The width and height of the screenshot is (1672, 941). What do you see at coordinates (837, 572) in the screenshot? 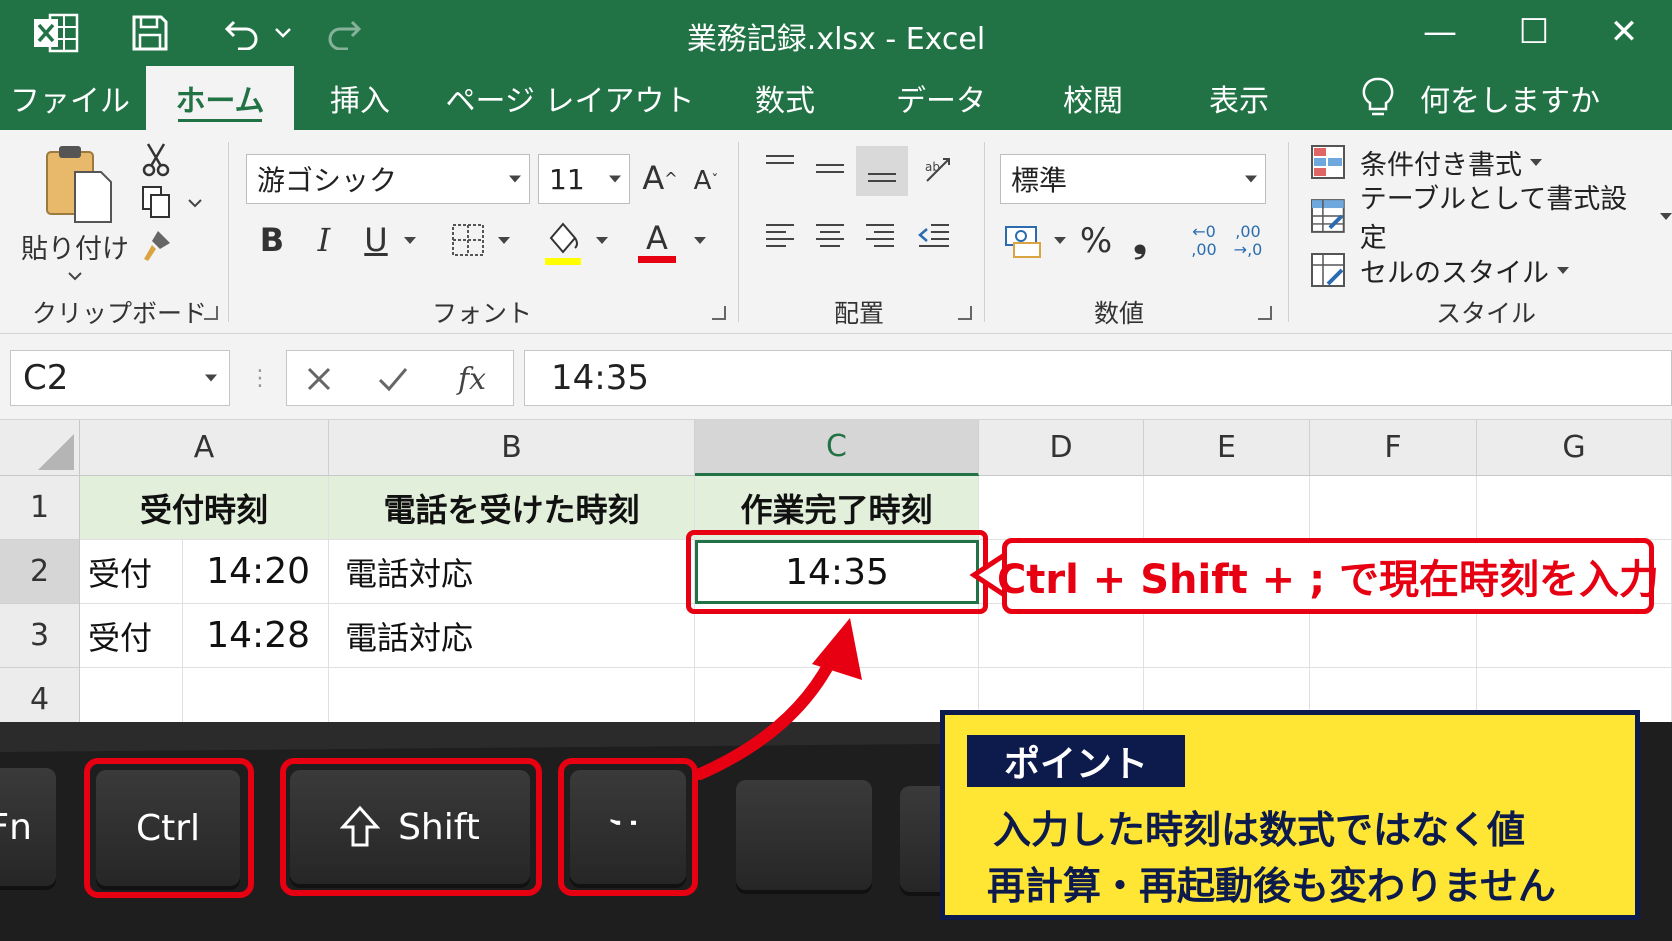
I see `active-cell-highlight` at bounding box center [837, 572].